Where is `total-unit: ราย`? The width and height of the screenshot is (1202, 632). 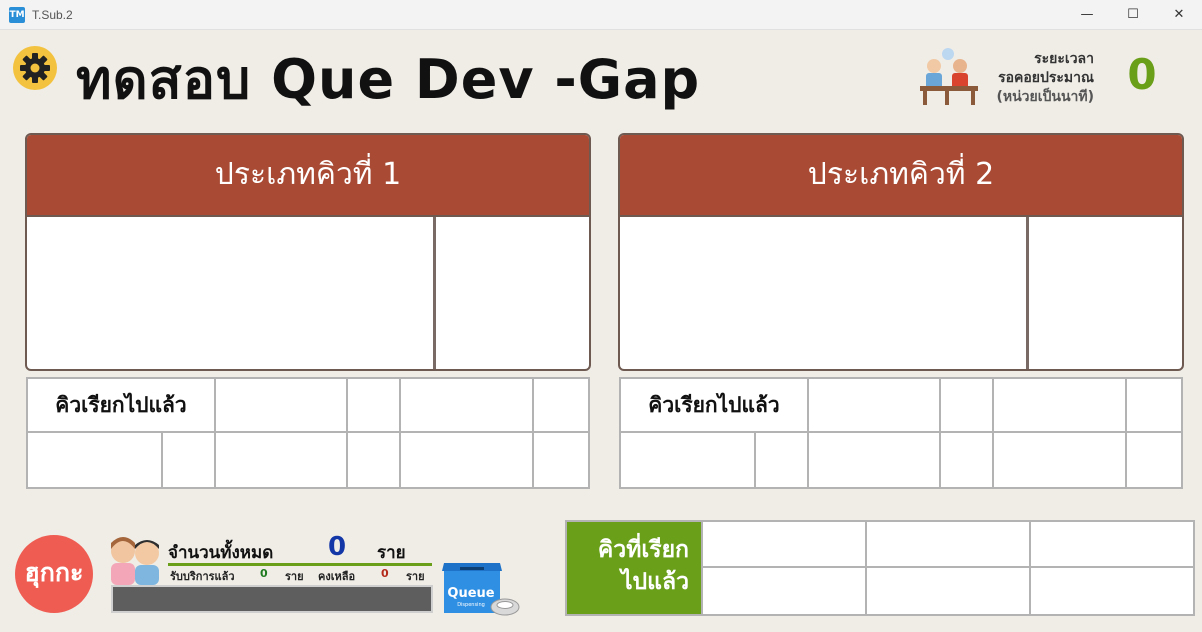 total-unit: ราย is located at coordinates (391, 553).